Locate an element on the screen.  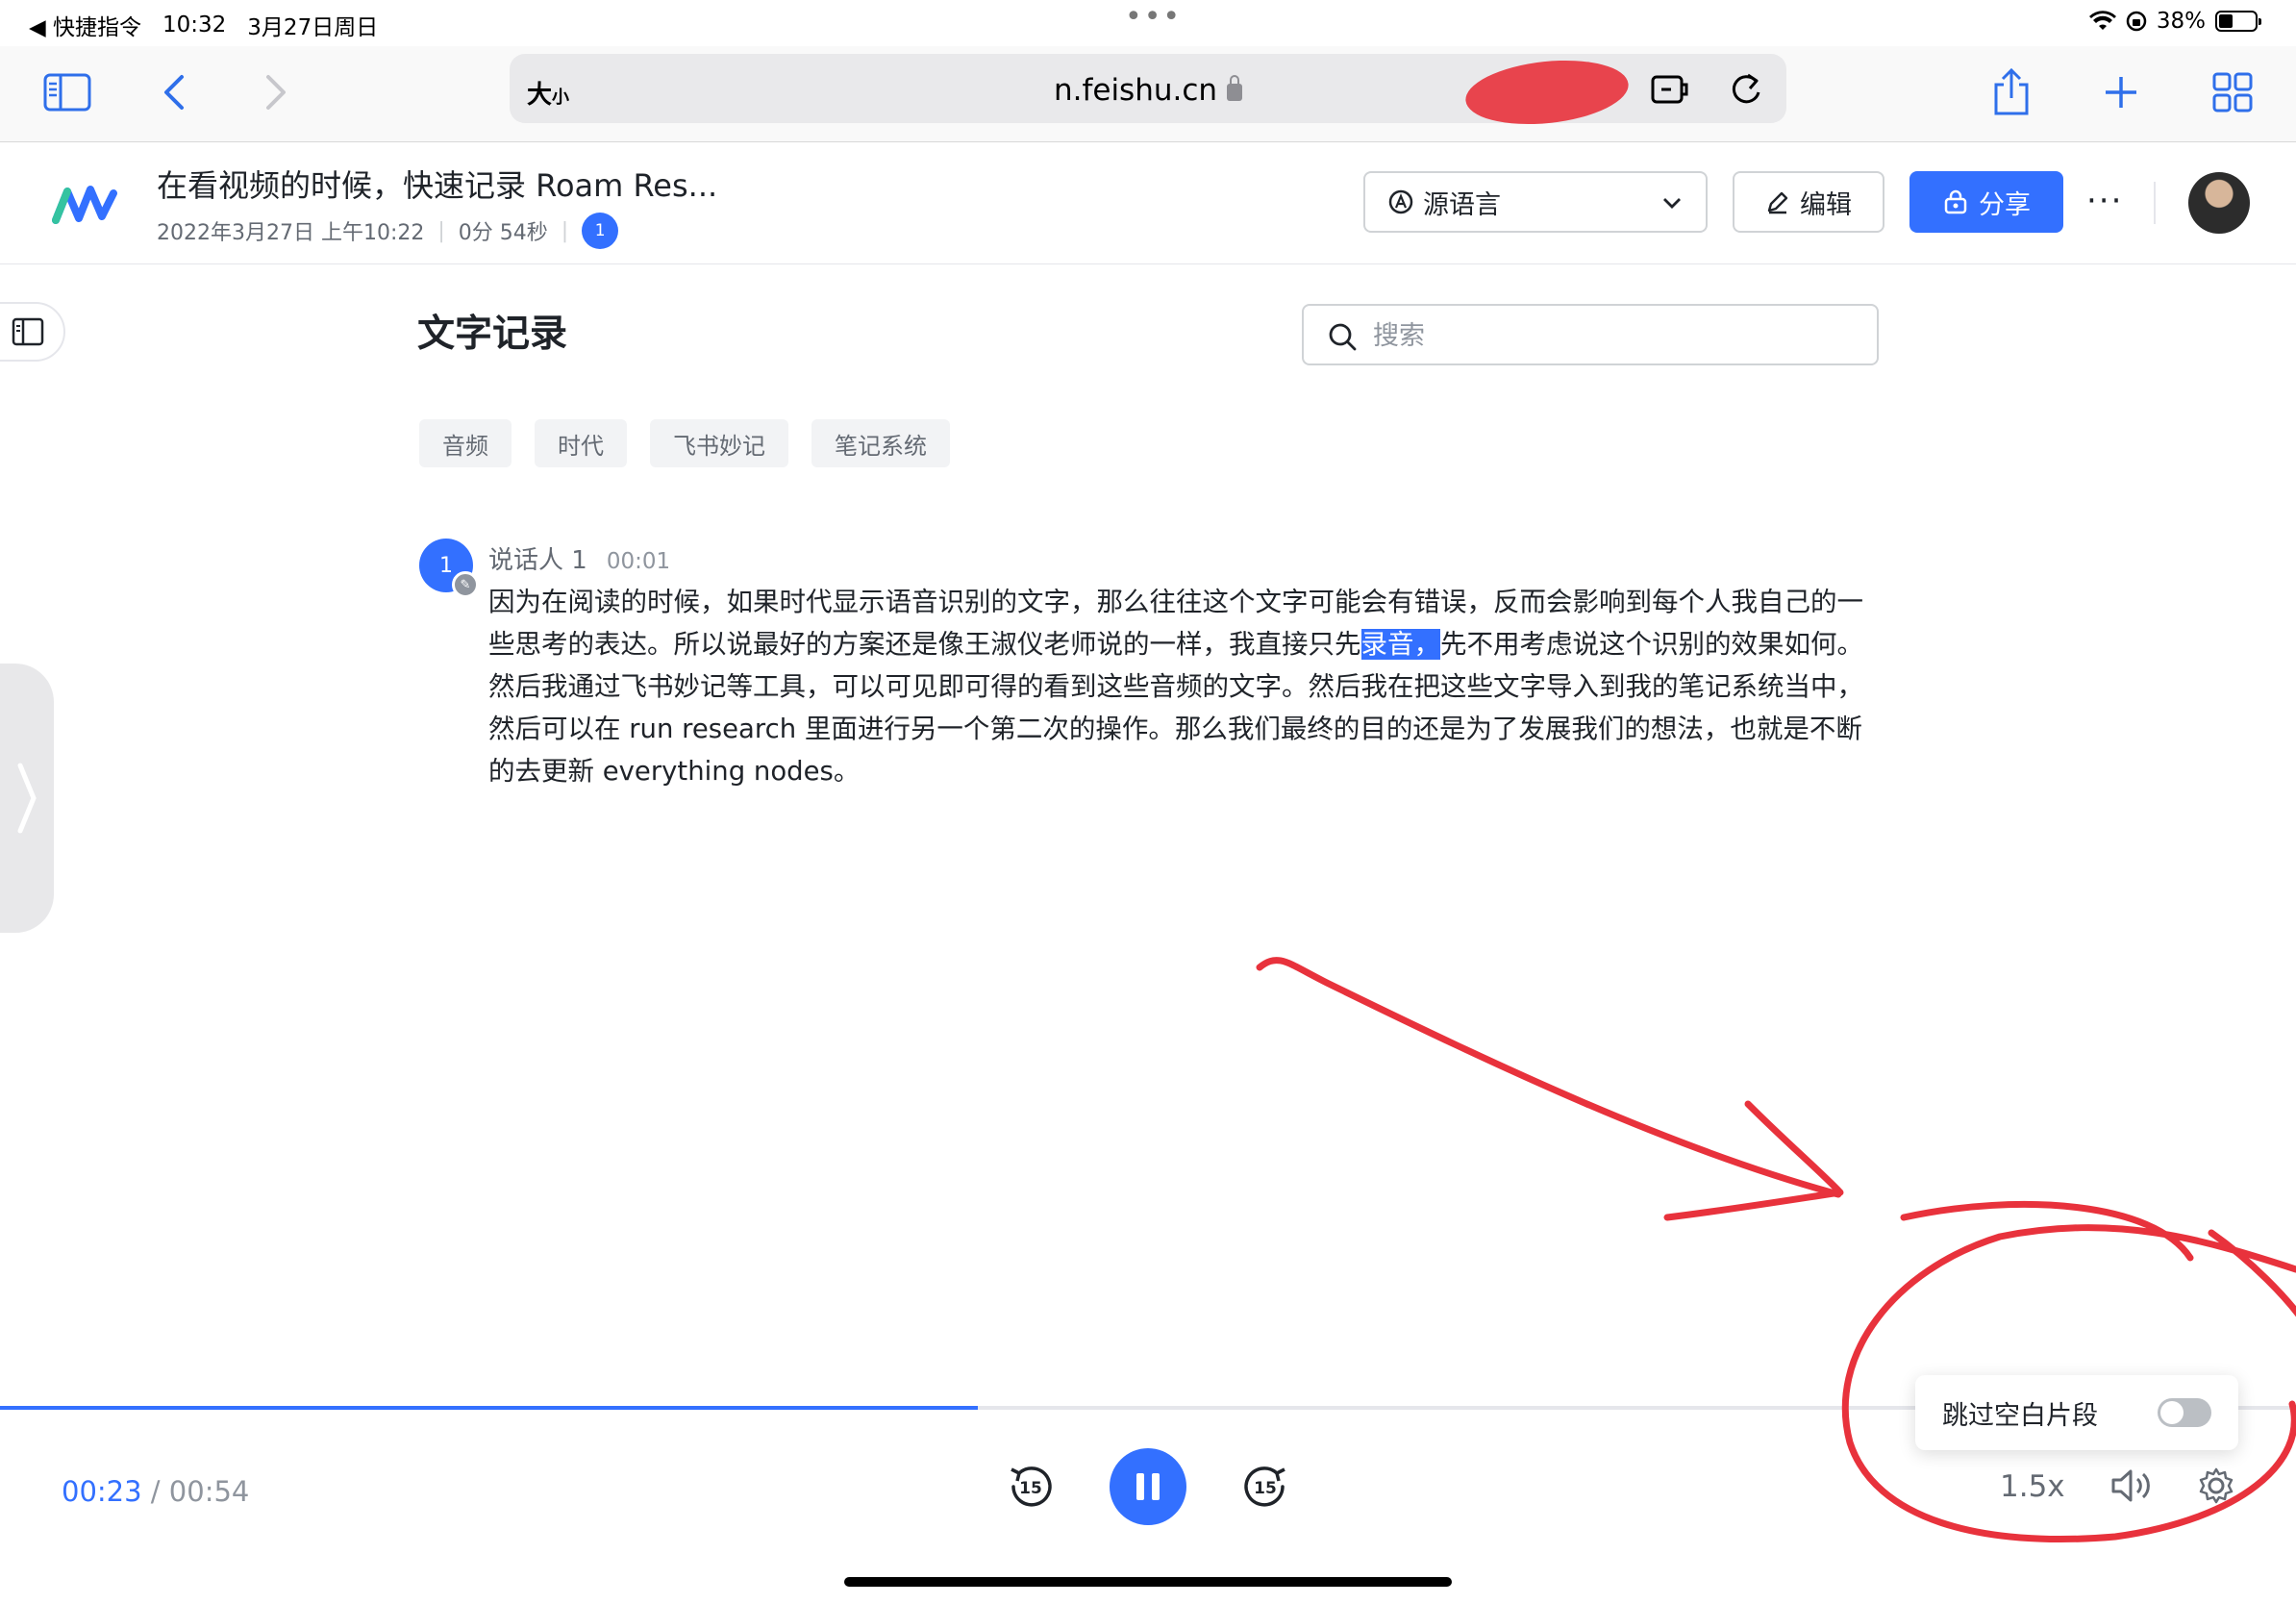
battery-icon is located at coordinates (2238, 21).